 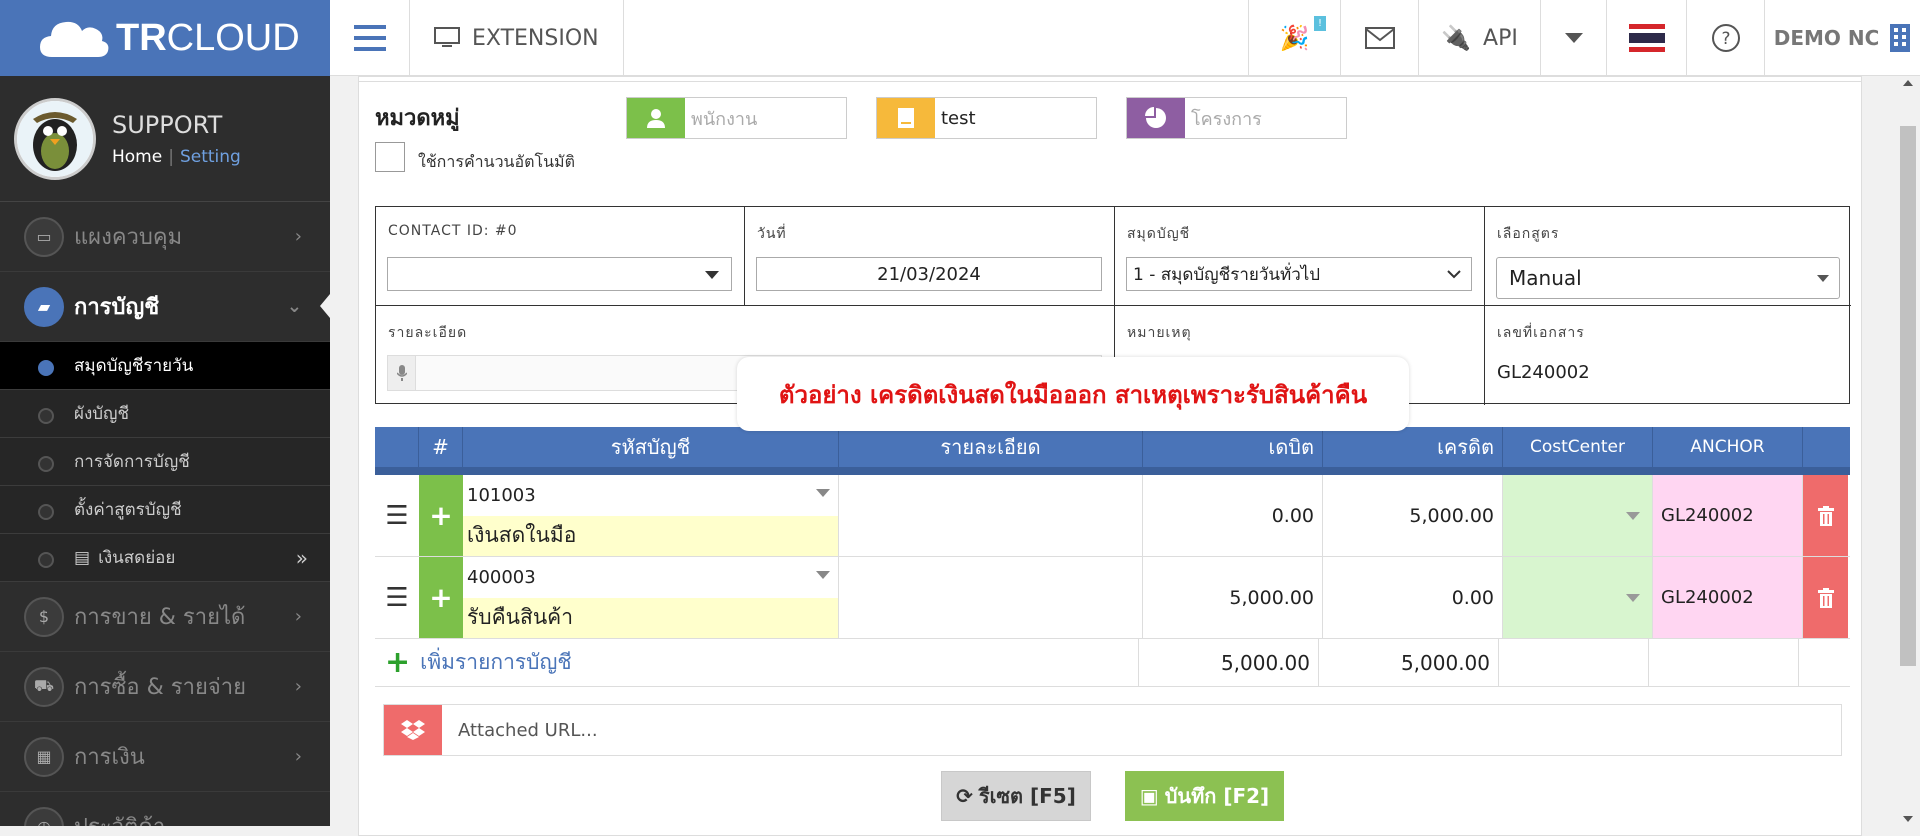 I want to click on account-name: รับคืนสินค้า, so click(x=650, y=617).